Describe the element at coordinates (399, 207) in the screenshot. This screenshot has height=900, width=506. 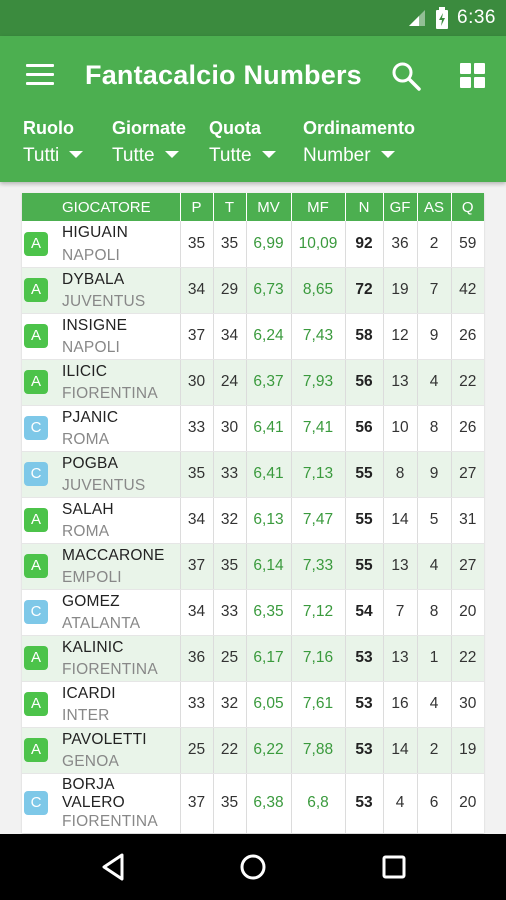
I see `column-header-gf: GF` at that location.